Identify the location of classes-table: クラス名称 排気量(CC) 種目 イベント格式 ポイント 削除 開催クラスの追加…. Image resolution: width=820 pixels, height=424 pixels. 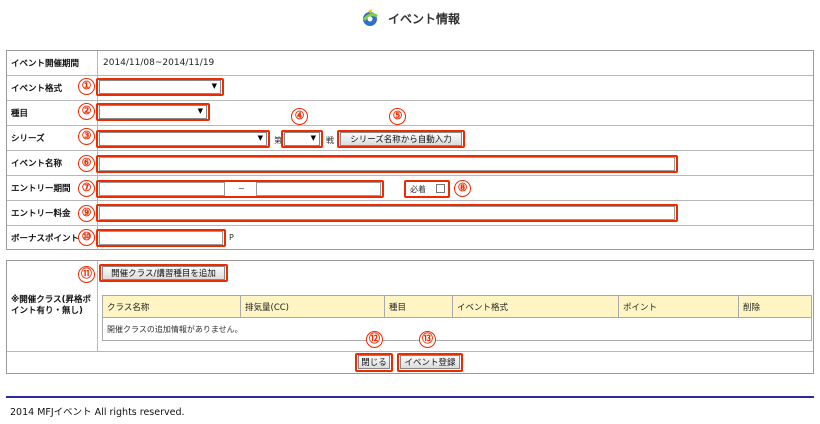
(457, 318).